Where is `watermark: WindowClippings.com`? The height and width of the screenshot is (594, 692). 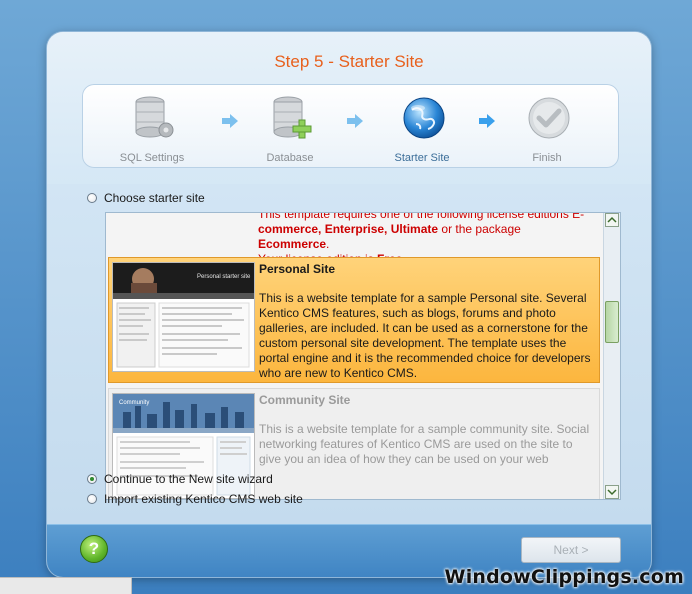
watermark: WindowClippings.com is located at coordinates (564, 577).